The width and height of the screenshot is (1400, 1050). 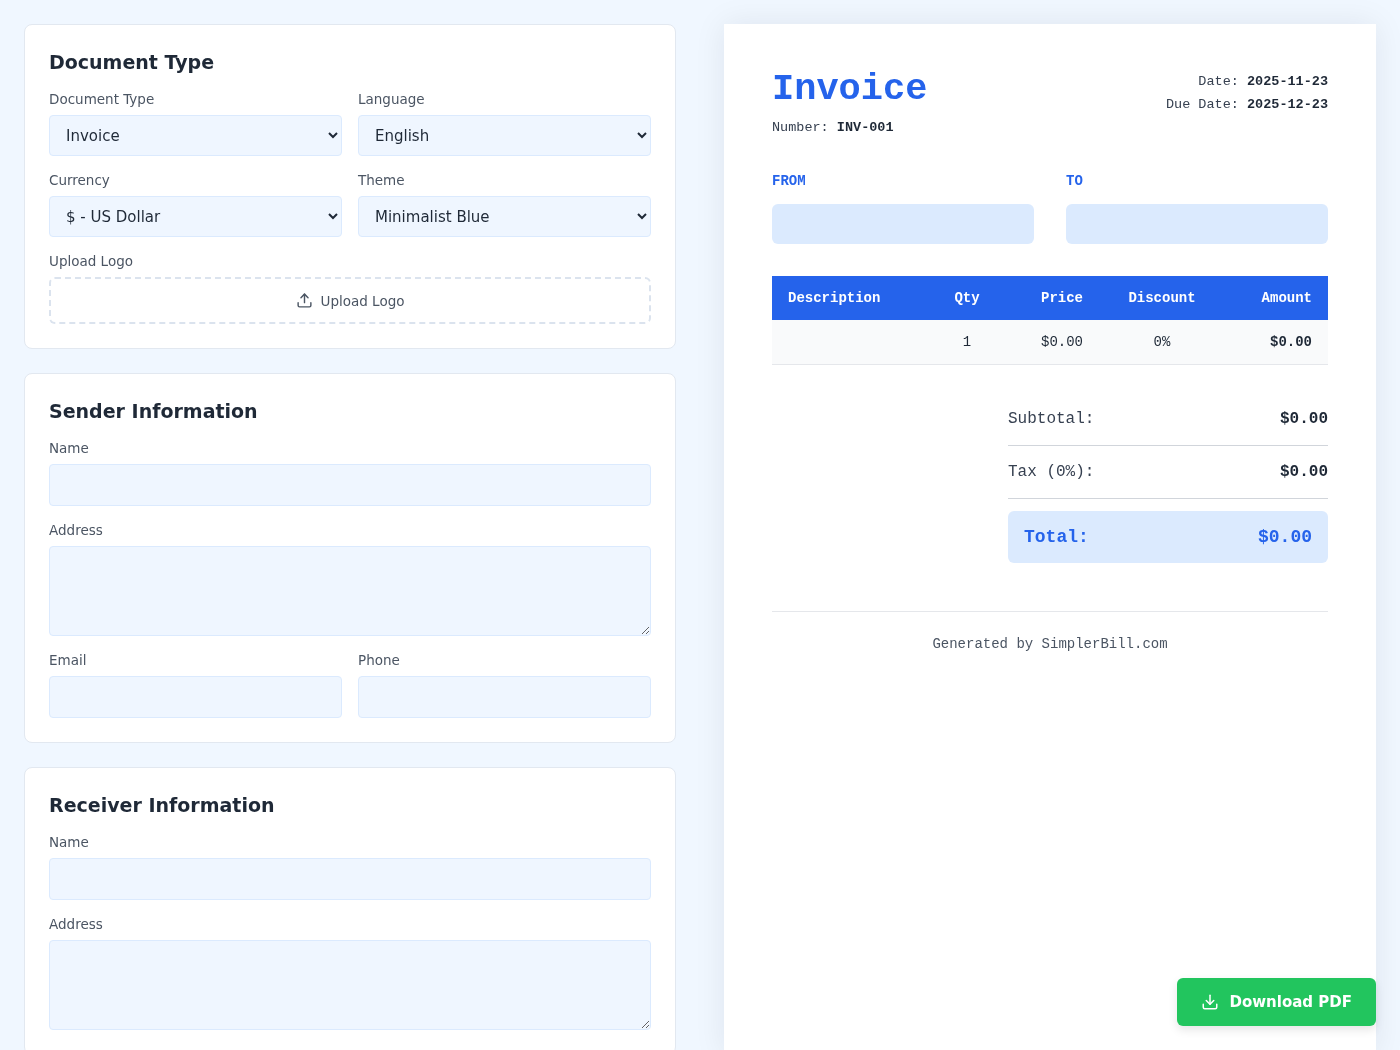 What do you see at coordinates (1050, 631) in the screenshot?
I see `footer-text: Generated by SimplerBill.com` at bounding box center [1050, 631].